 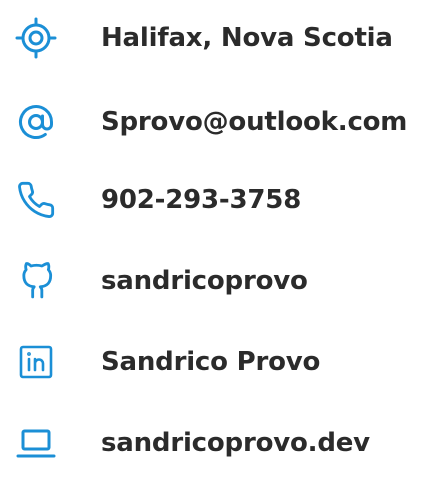 What do you see at coordinates (36, 281) in the screenshot?
I see `github-icon` at bounding box center [36, 281].